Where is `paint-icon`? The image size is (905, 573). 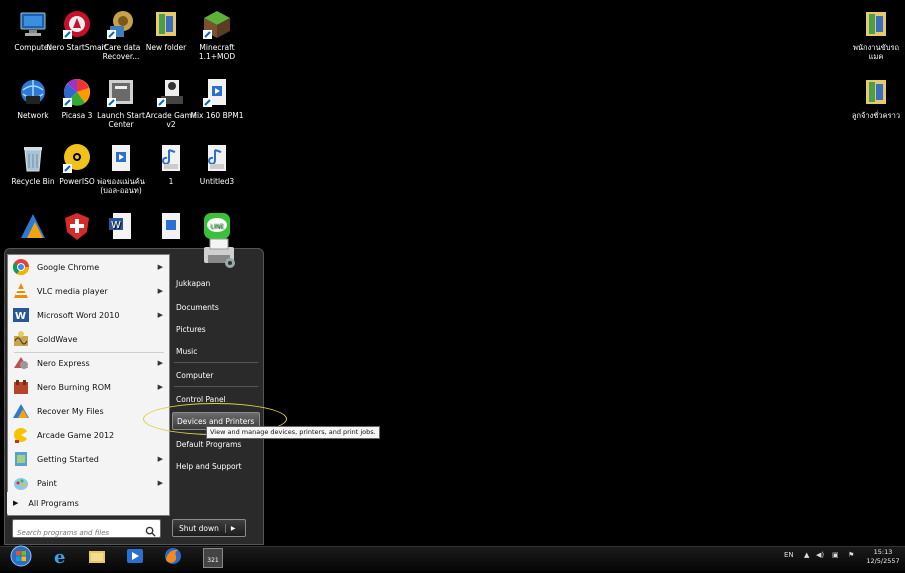 paint-icon is located at coordinates (21, 483).